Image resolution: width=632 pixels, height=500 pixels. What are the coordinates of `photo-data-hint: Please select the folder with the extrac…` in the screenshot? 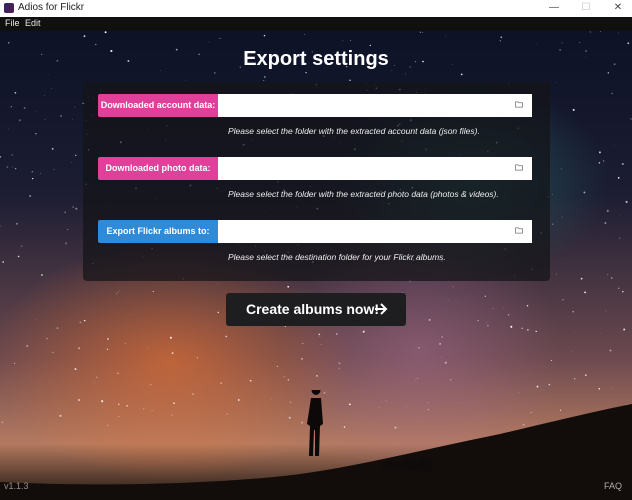 It's located at (363, 194).